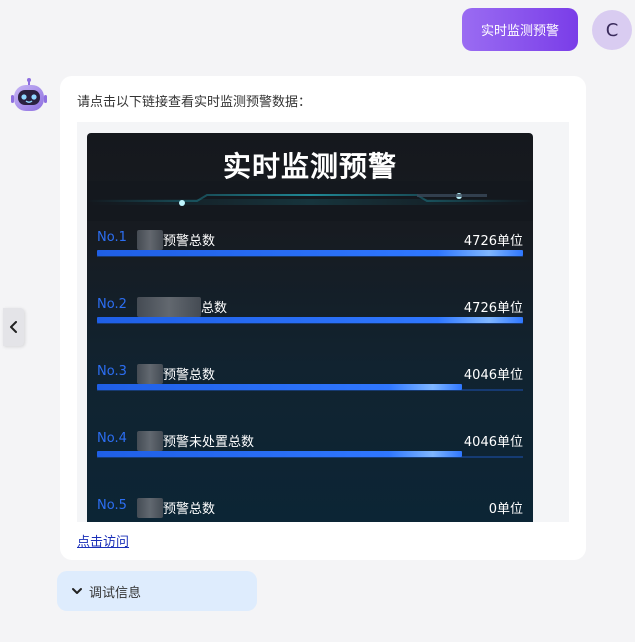 This screenshot has height=642, width=635. Describe the element at coordinates (214, 308) in the screenshot. I see `ranking-item-name: 总数` at that location.